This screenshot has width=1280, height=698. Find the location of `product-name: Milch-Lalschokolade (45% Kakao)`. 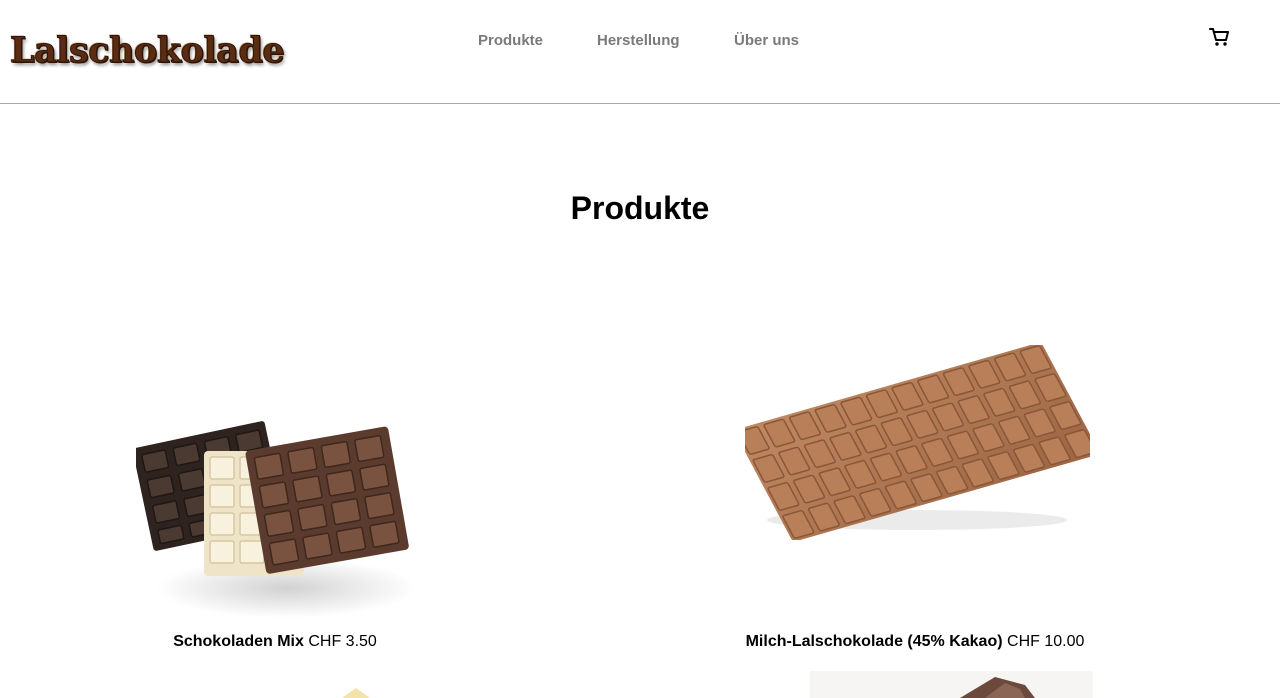

product-name: Milch-Lalschokolade (45% Kakao) is located at coordinates (874, 641).